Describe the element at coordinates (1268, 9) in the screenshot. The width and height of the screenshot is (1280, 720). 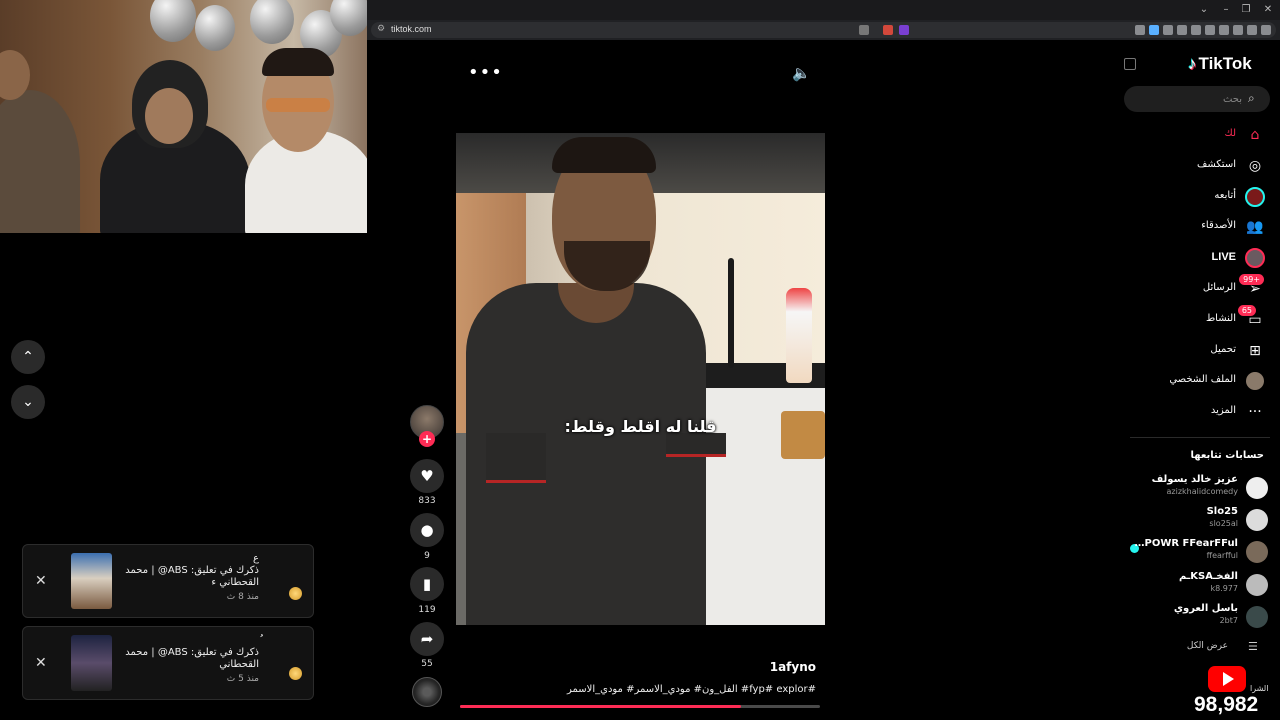
I see `close-window-button: ✕` at that location.